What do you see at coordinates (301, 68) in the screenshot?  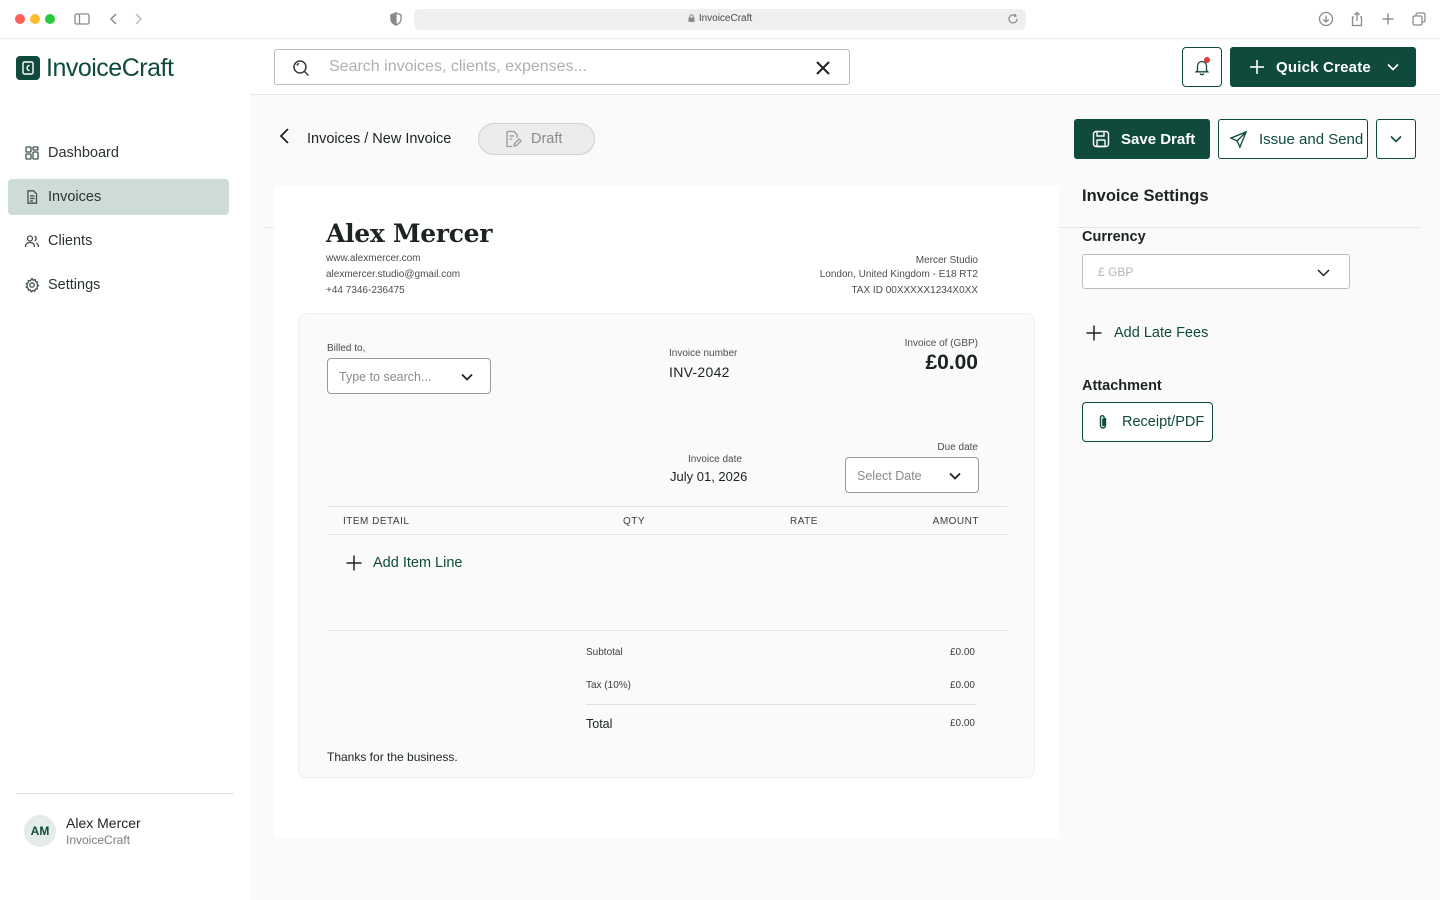 I see `search-icon` at bounding box center [301, 68].